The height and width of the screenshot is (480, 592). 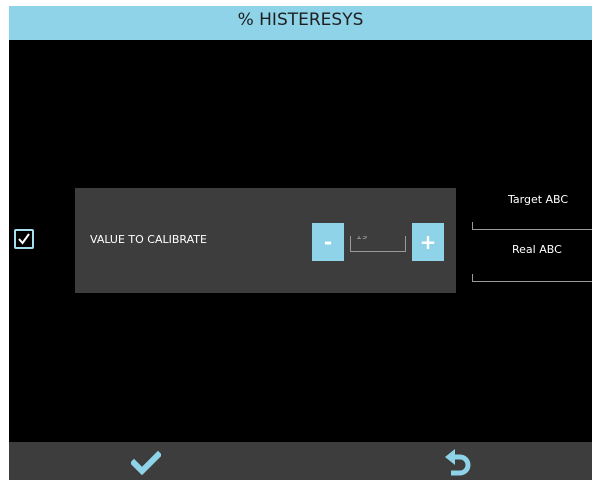 I want to click on target-abc-field, so click(x=532, y=226).